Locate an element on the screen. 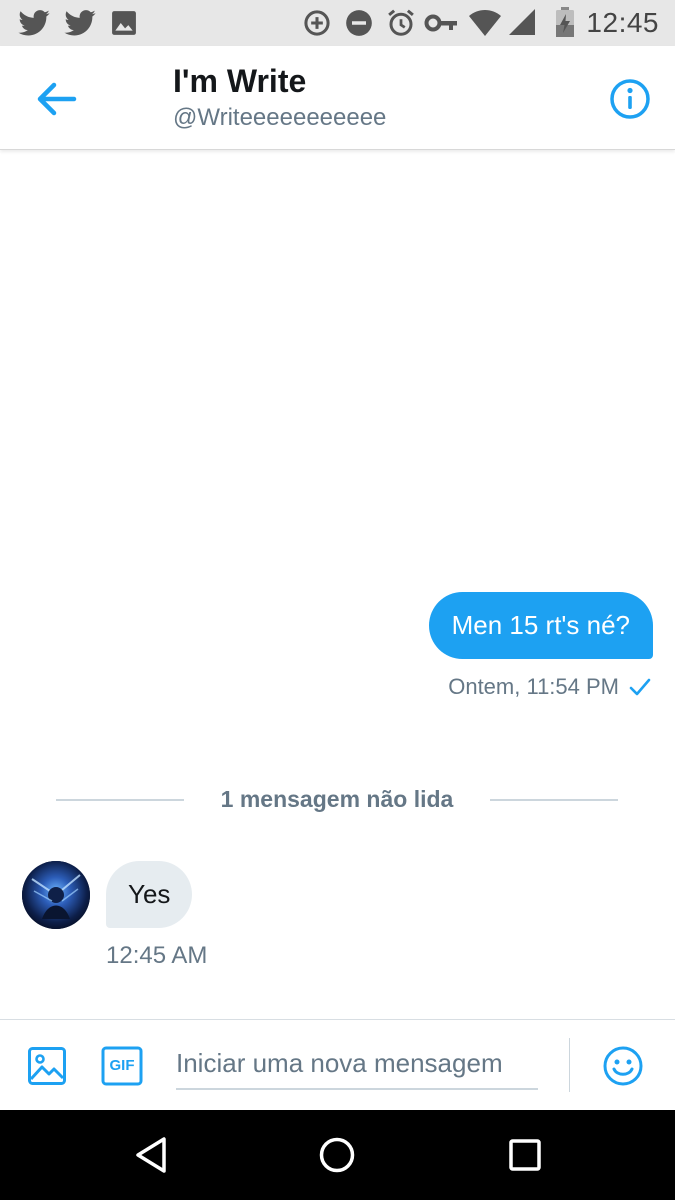 The image size is (675, 1200). nav-recents-button is located at coordinates (525, 1155).